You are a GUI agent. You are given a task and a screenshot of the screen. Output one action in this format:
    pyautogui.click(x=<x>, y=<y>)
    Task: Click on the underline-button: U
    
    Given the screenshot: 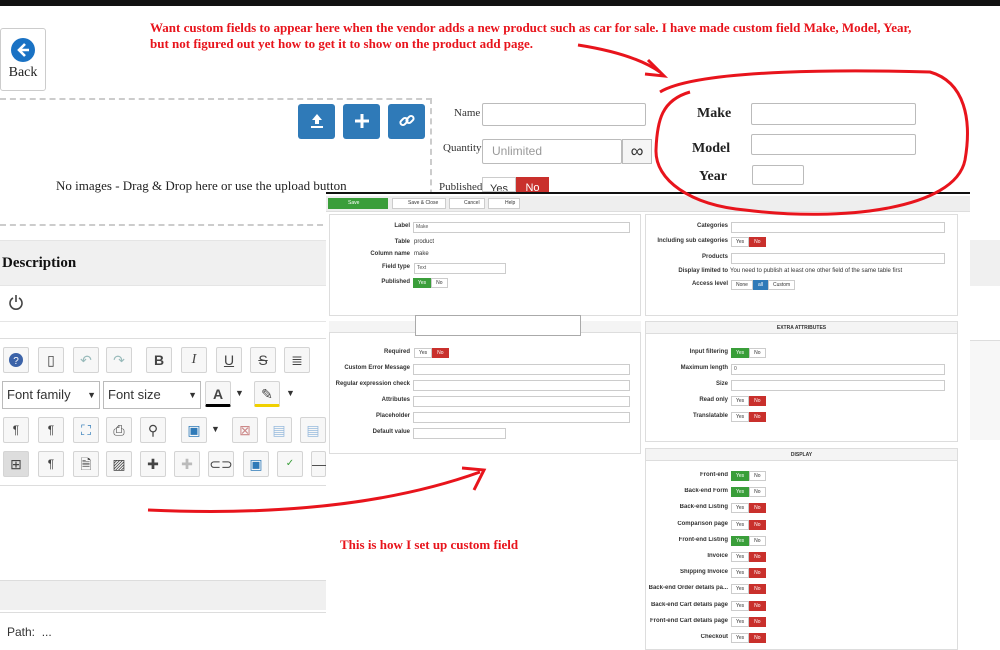 What is the action you would take?
    pyautogui.click(x=229, y=360)
    